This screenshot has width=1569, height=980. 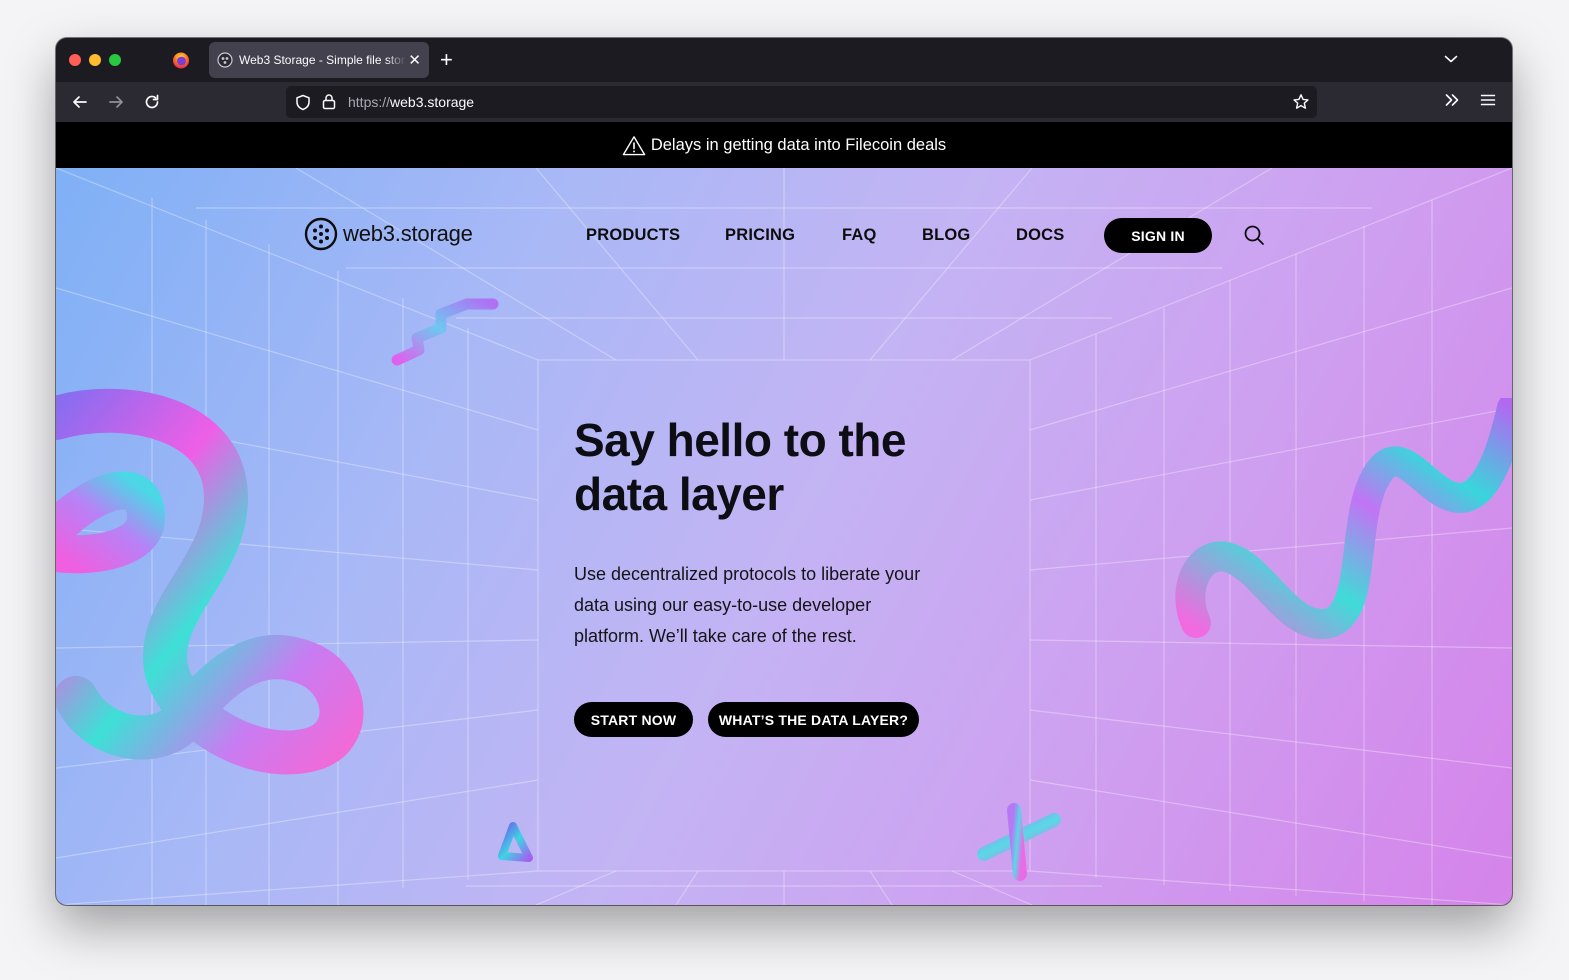 I want to click on url-scheme: https://, so click(x=369, y=102).